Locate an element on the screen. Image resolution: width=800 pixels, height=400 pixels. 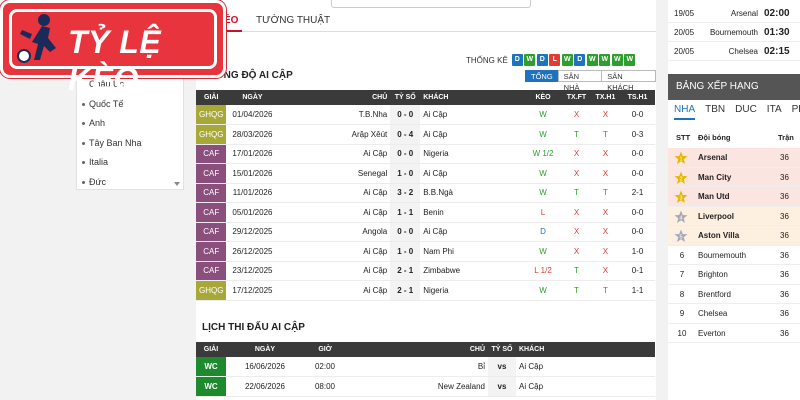
scroll-down-icon is located at coordinates (177, 184).